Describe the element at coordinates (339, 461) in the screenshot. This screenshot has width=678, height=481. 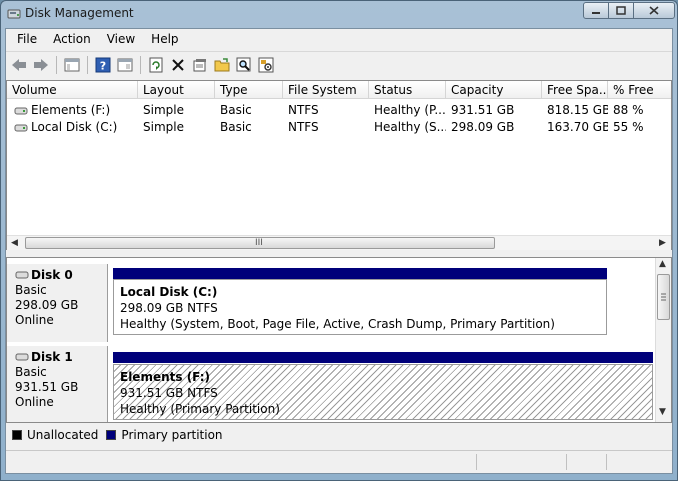
I see `status-bar` at that location.